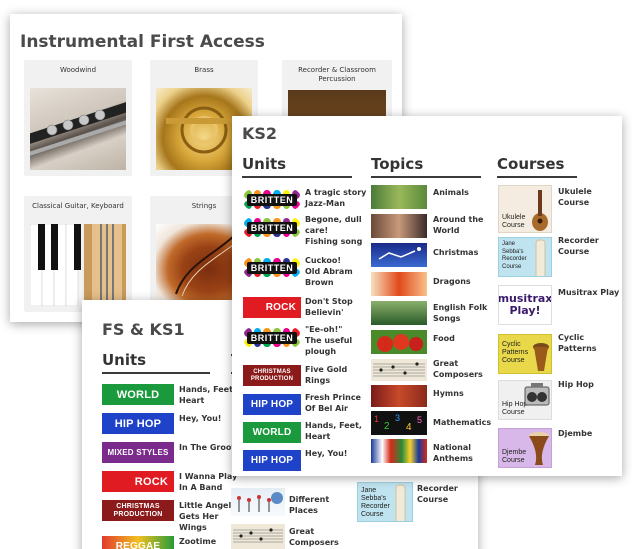 The image size is (632, 549). What do you see at coordinates (258, 502) in the screenshot?
I see `different-places-thumb` at bounding box center [258, 502].